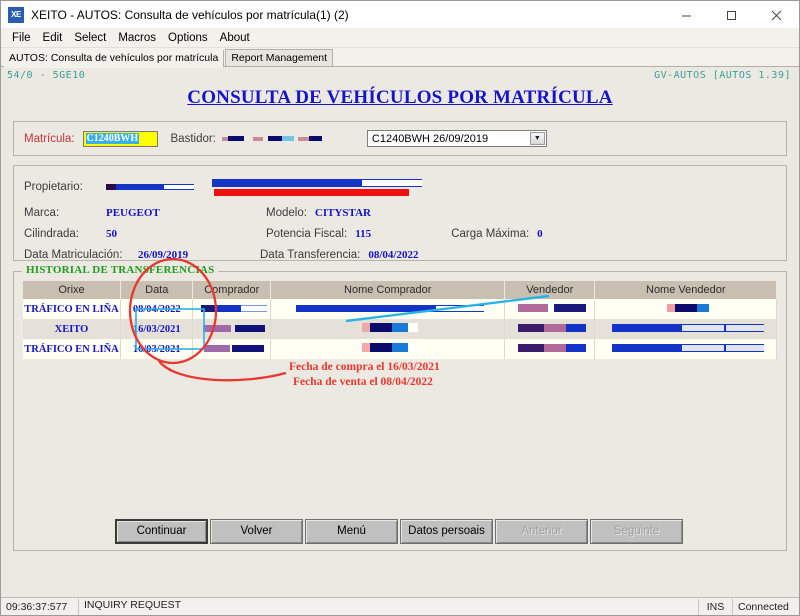  What do you see at coordinates (112, 138) in the screenshot?
I see `matricula-value: C1240BWH` at bounding box center [112, 138].